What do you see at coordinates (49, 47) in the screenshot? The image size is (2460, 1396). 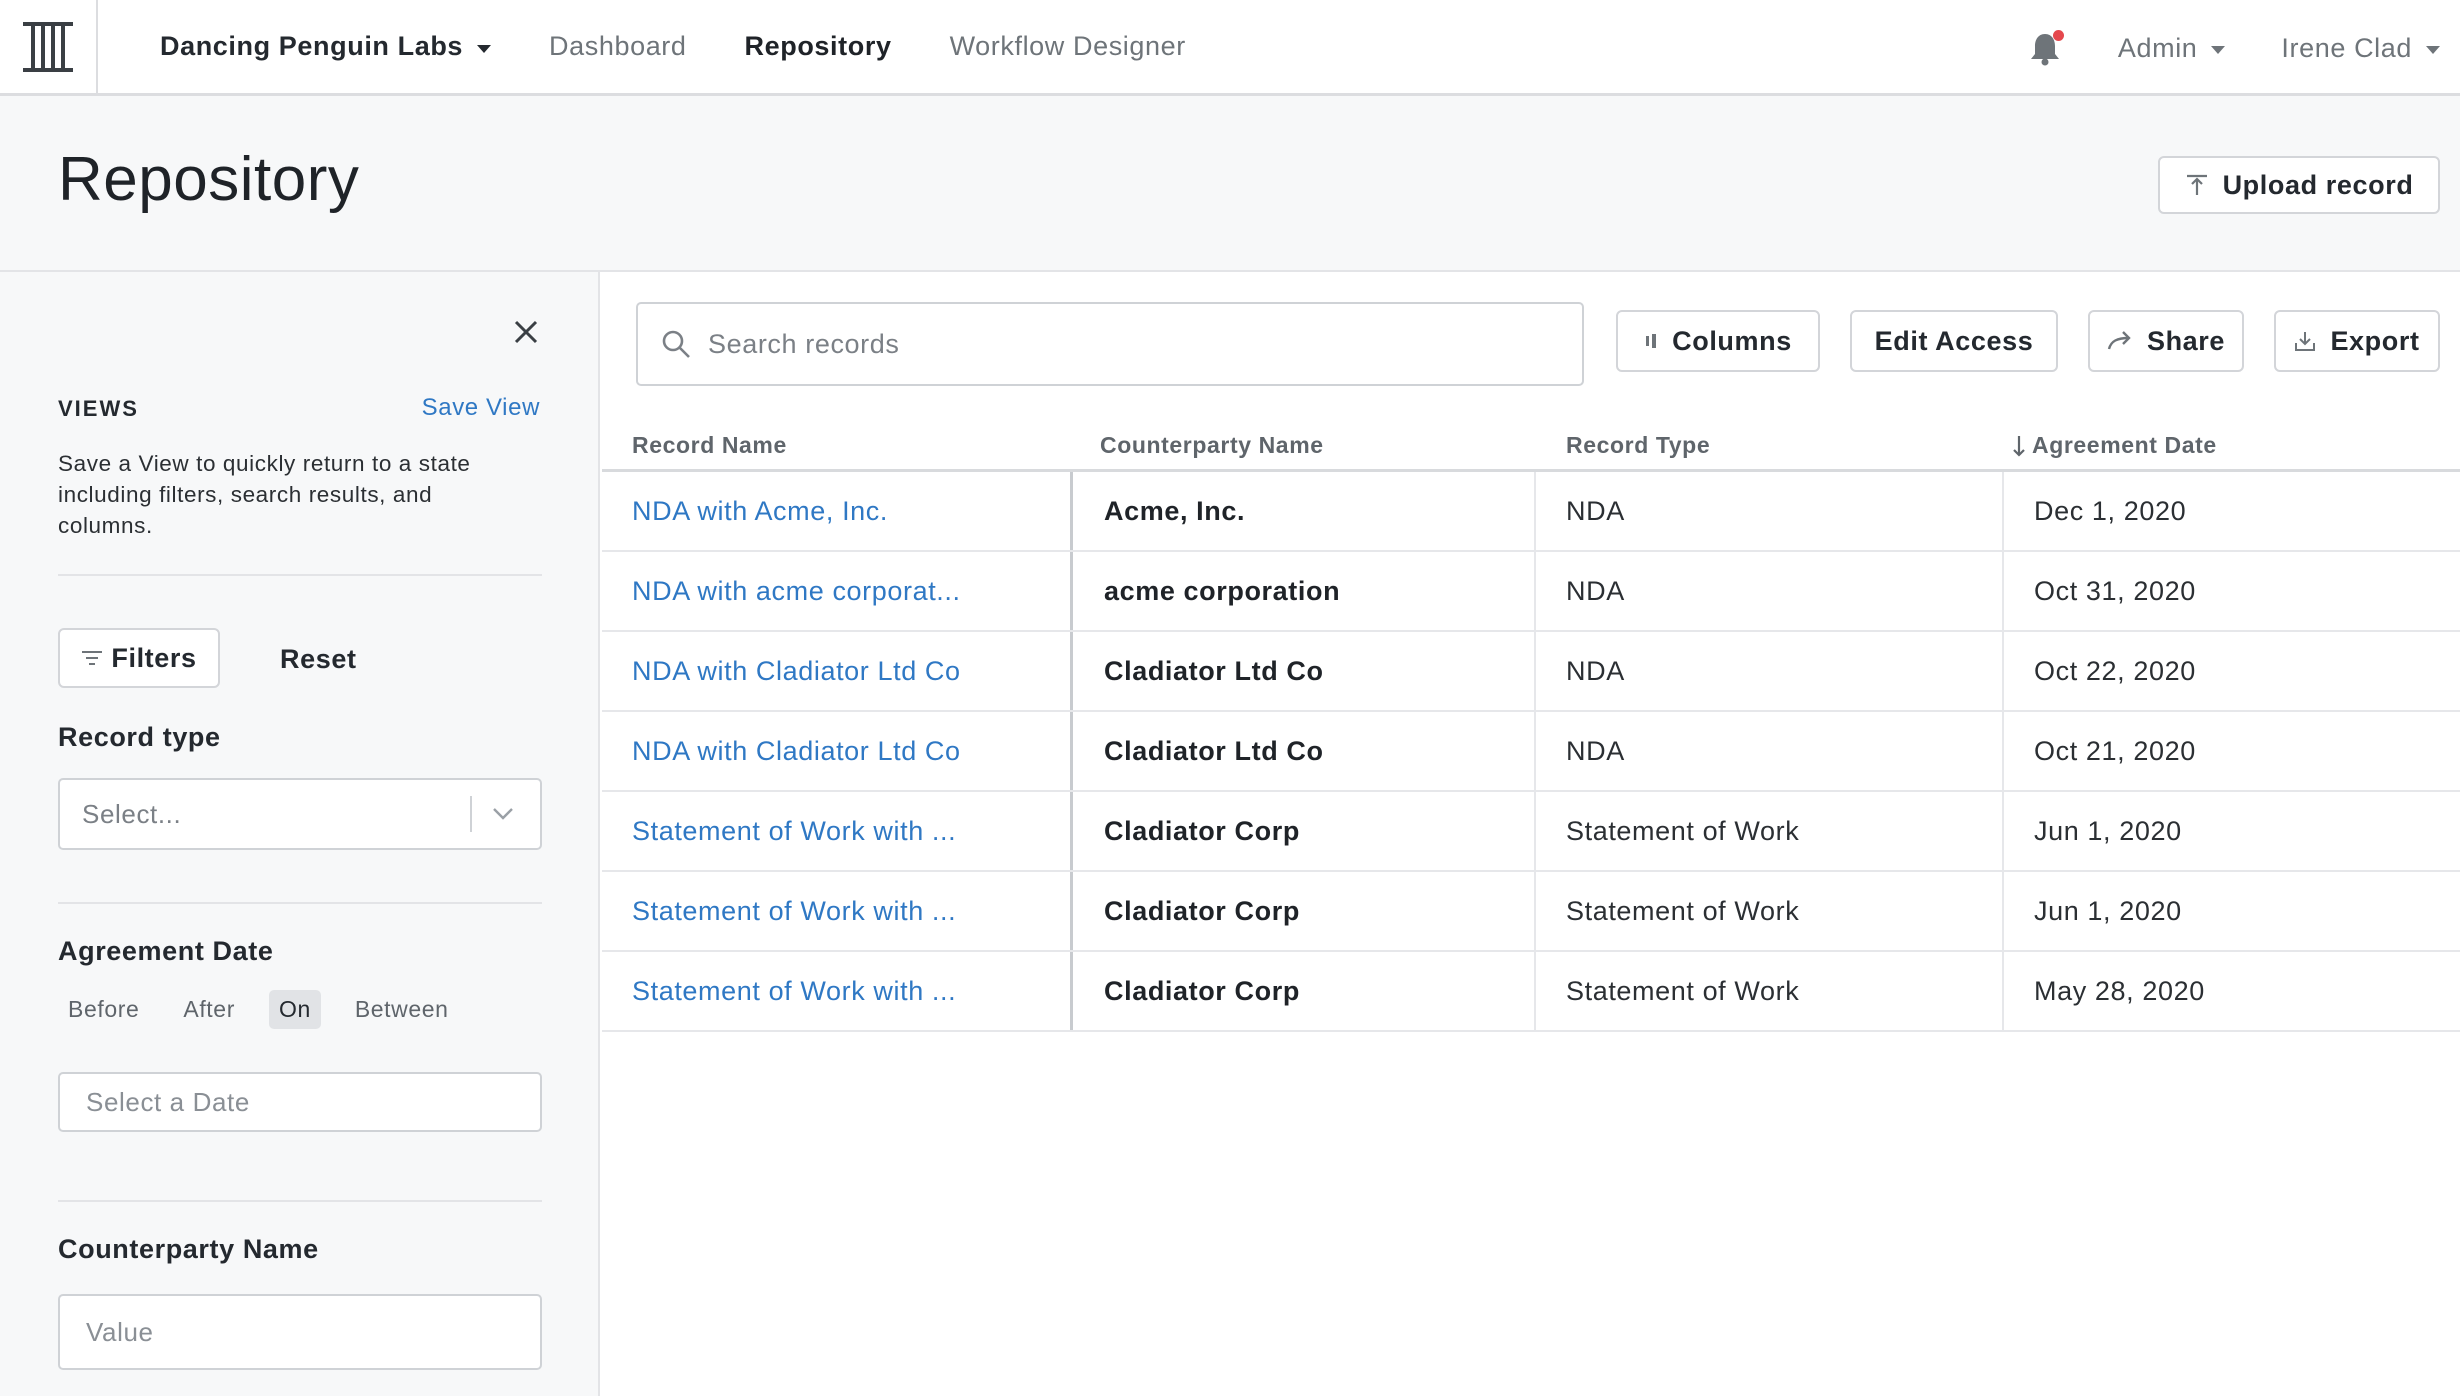 I see `brand-logo-icon` at bounding box center [49, 47].